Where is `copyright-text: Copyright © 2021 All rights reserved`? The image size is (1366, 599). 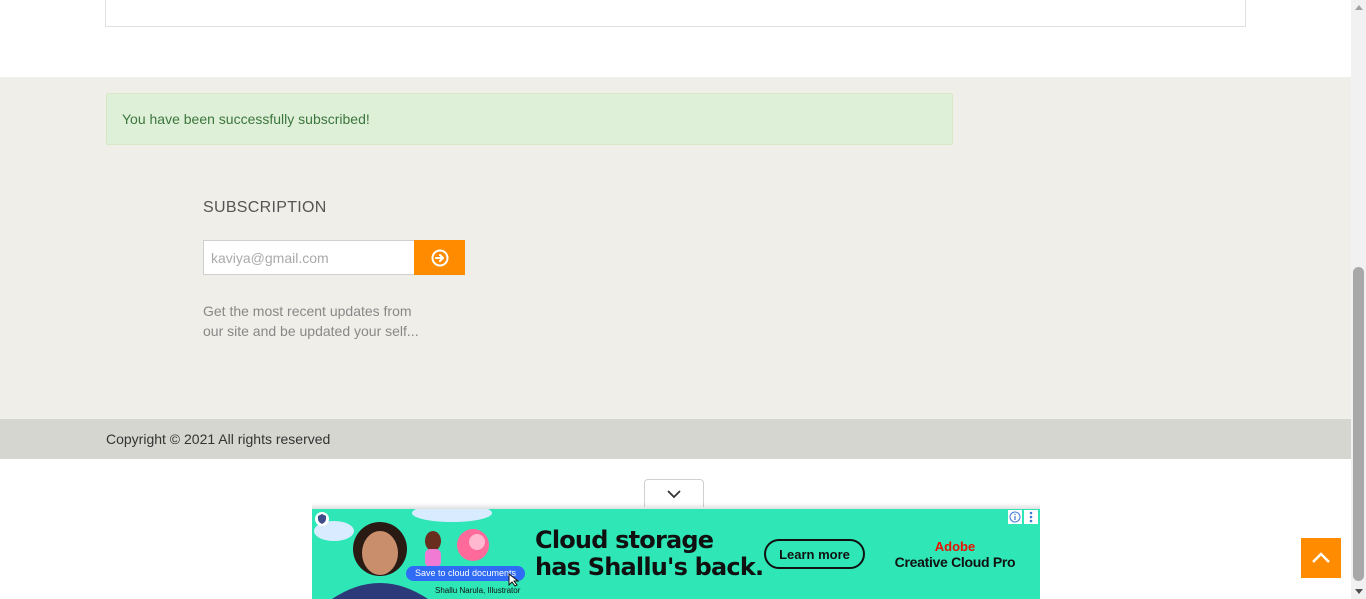
copyright-text: Copyright © 2021 All rights reserved is located at coordinates (218, 439).